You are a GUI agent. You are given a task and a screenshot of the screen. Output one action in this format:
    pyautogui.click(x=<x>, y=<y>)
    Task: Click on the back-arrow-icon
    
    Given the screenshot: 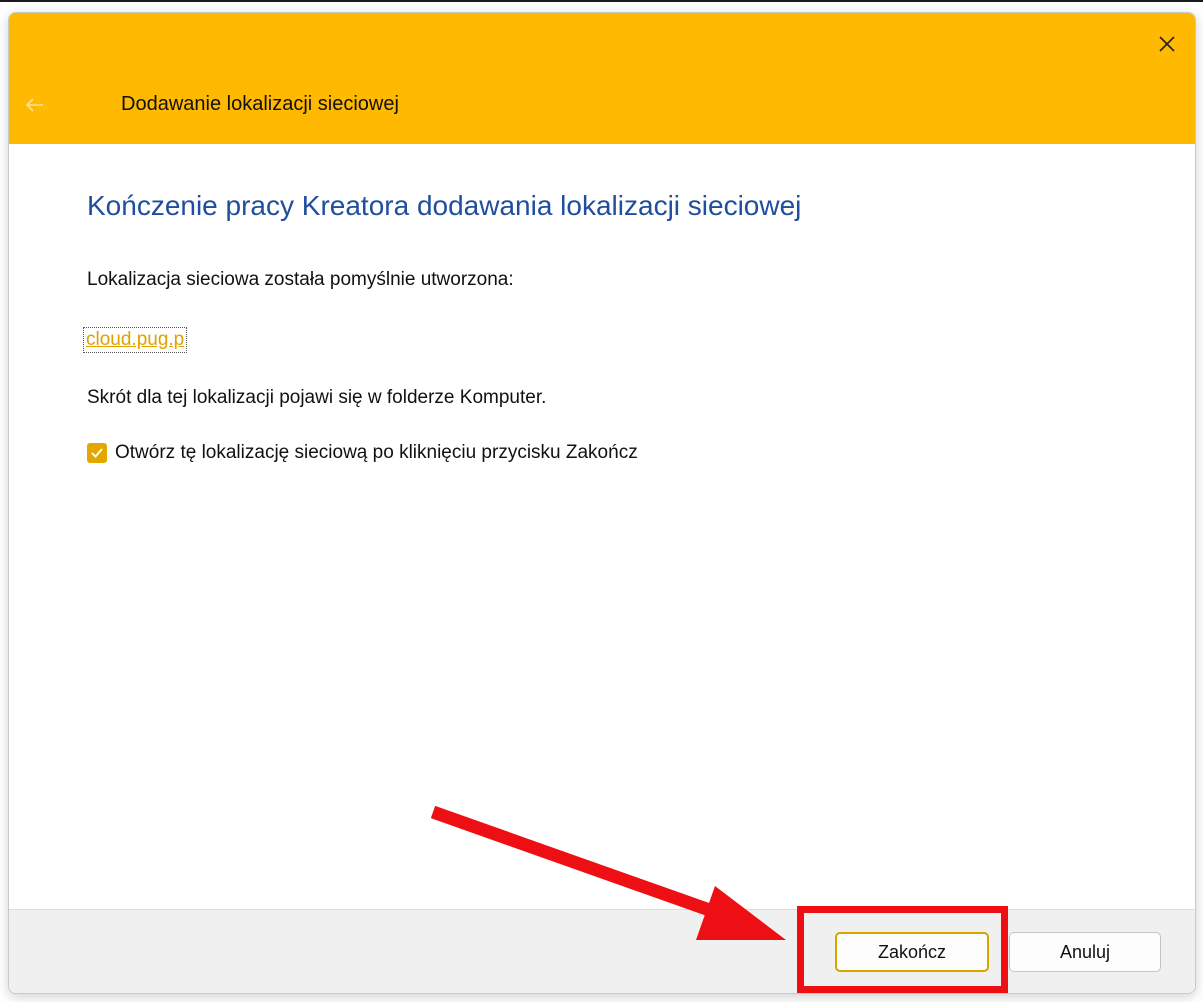 What is the action you would take?
    pyautogui.click(x=34, y=105)
    